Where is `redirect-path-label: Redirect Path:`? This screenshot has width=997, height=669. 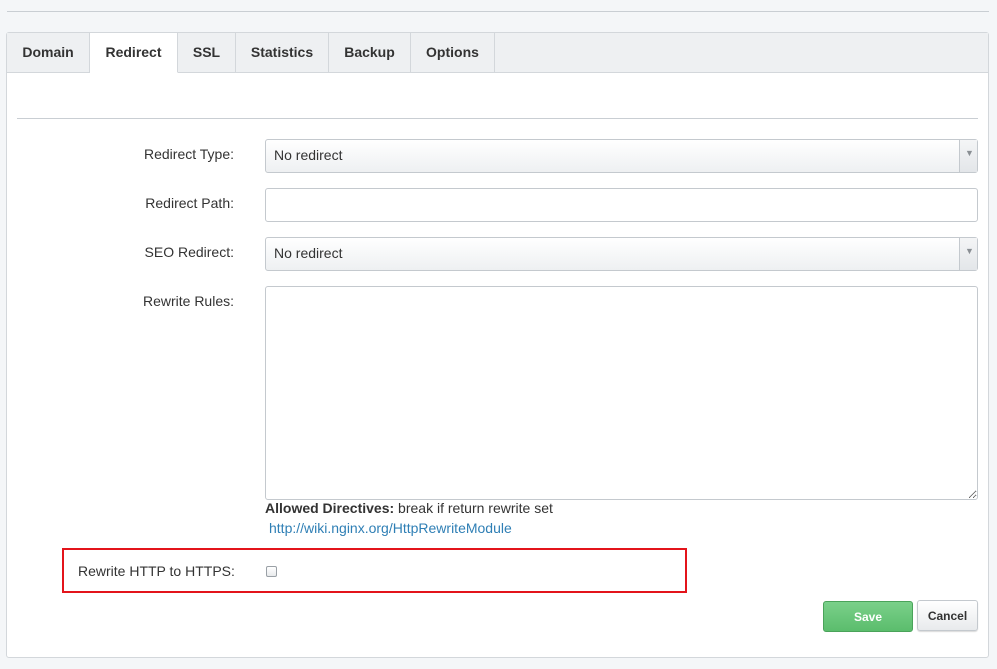 redirect-path-label: Redirect Path: is located at coordinates (189, 203).